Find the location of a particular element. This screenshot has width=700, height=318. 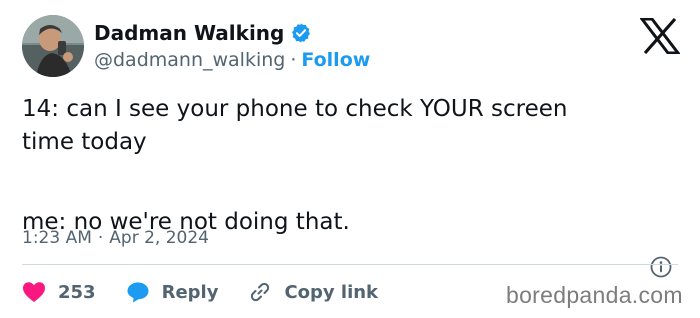

author-display-name: Dadman Walking is located at coordinates (189, 33).